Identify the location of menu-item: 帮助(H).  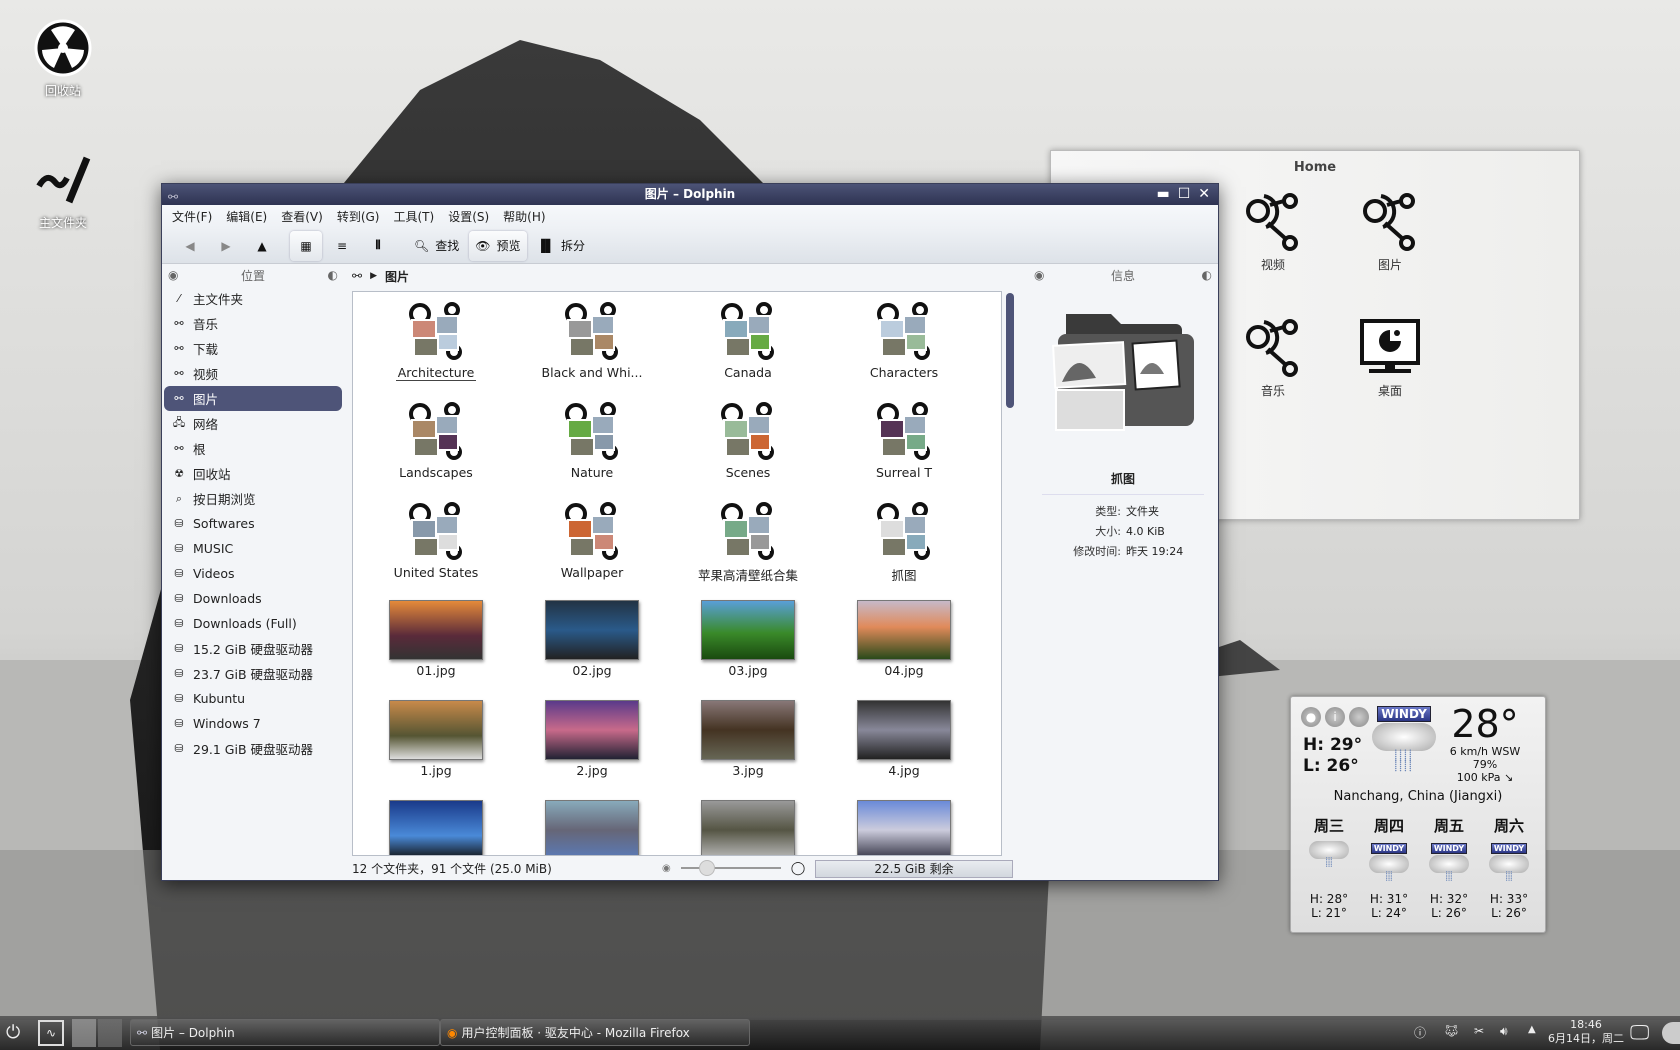
(524, 216).